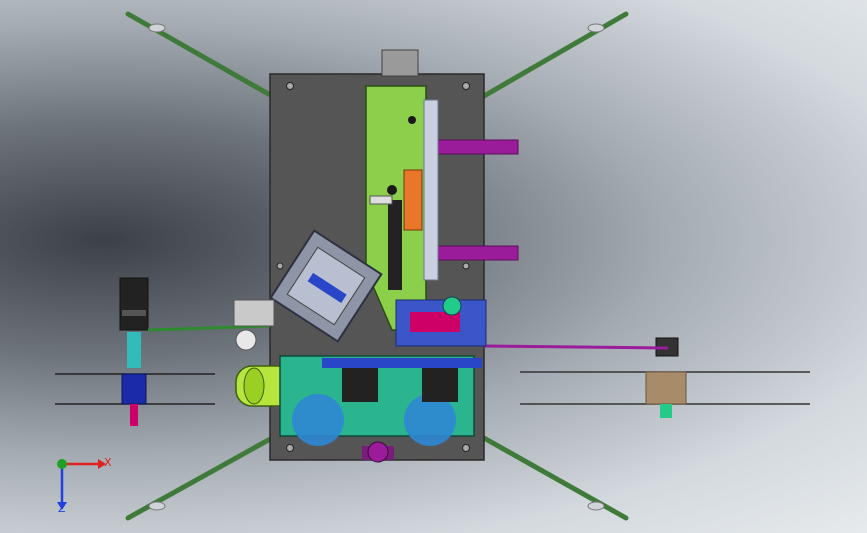  Describe the element at coordinates (474, 253) in the screenshot. I see `lower-bracket` at that location.